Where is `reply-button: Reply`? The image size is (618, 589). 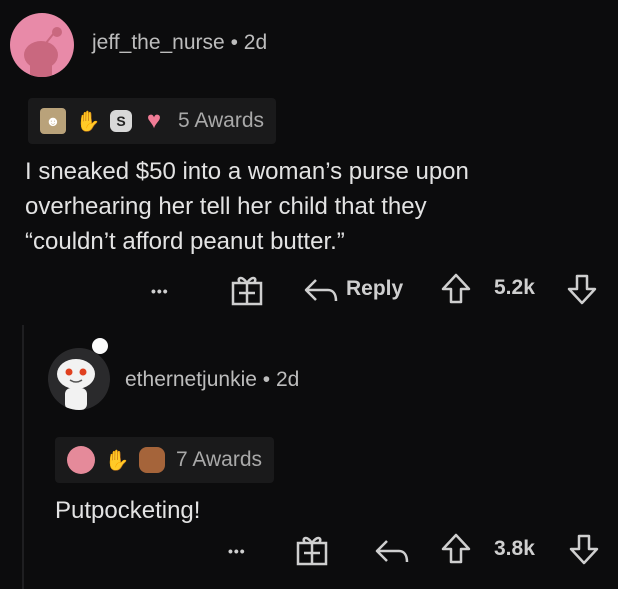 reply-button: Reply is located at coordinates (352, 289).